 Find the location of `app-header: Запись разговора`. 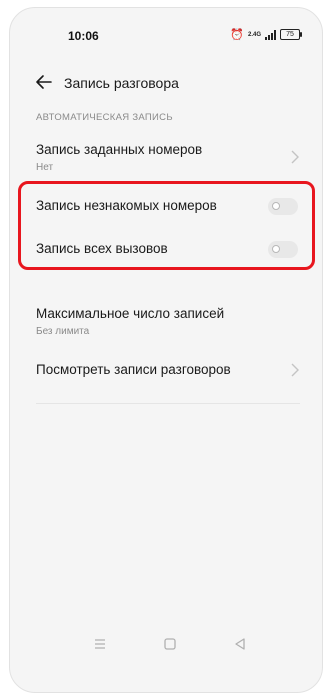

app-header: Запись разговора is located at coordinates (166, 83).